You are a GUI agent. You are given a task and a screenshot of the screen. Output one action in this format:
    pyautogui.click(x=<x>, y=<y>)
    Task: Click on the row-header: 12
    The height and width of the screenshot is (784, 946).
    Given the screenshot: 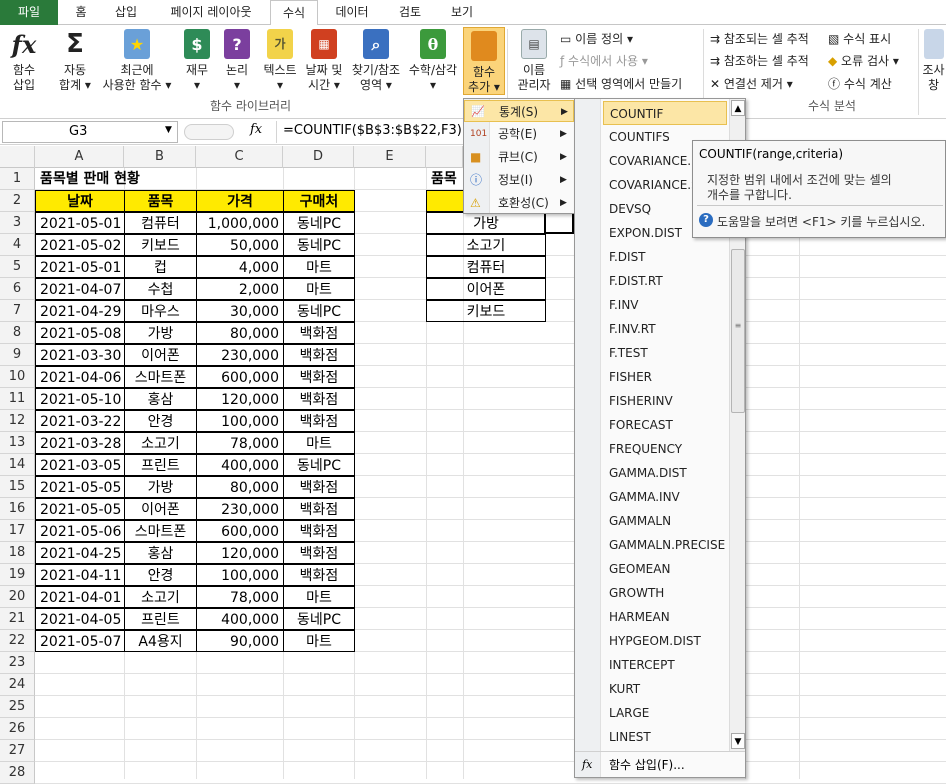 What is the action you would take?
    pyautogui.click(x=17, y=421)
    